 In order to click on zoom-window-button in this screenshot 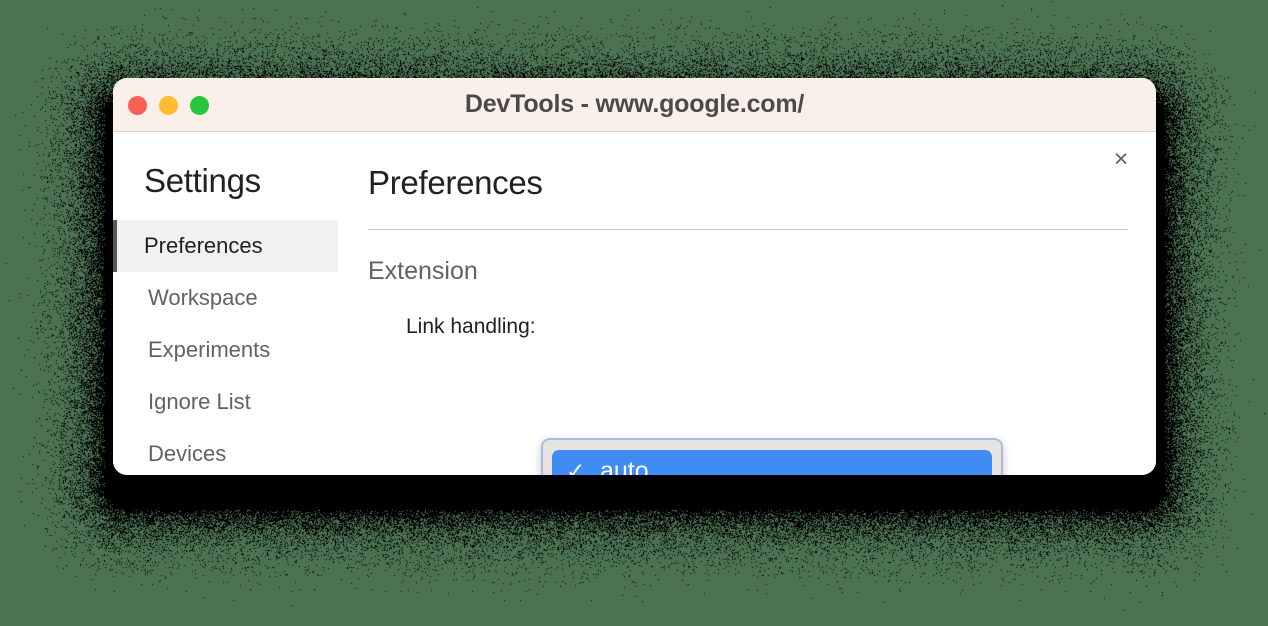, I will do `click(199, 105)`.